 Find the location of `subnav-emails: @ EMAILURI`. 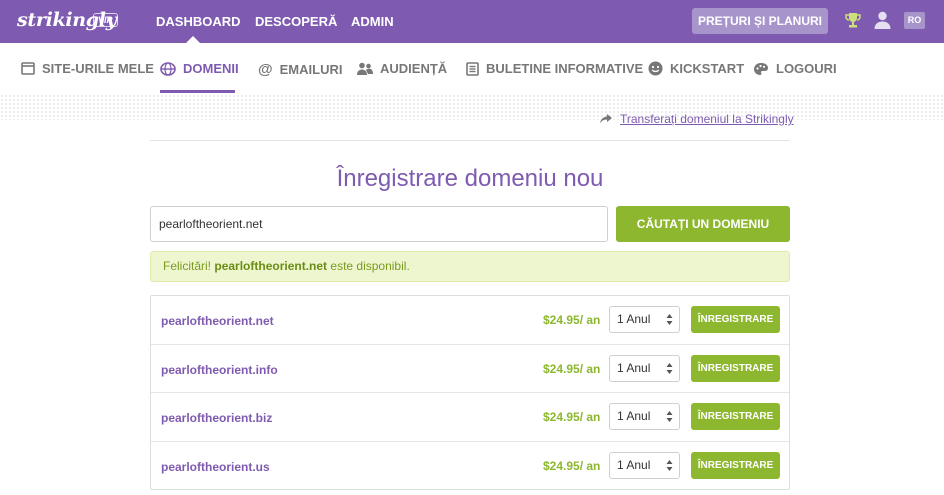

subnav-emails: @ EMAILURI is located at coordinates (300, 69).